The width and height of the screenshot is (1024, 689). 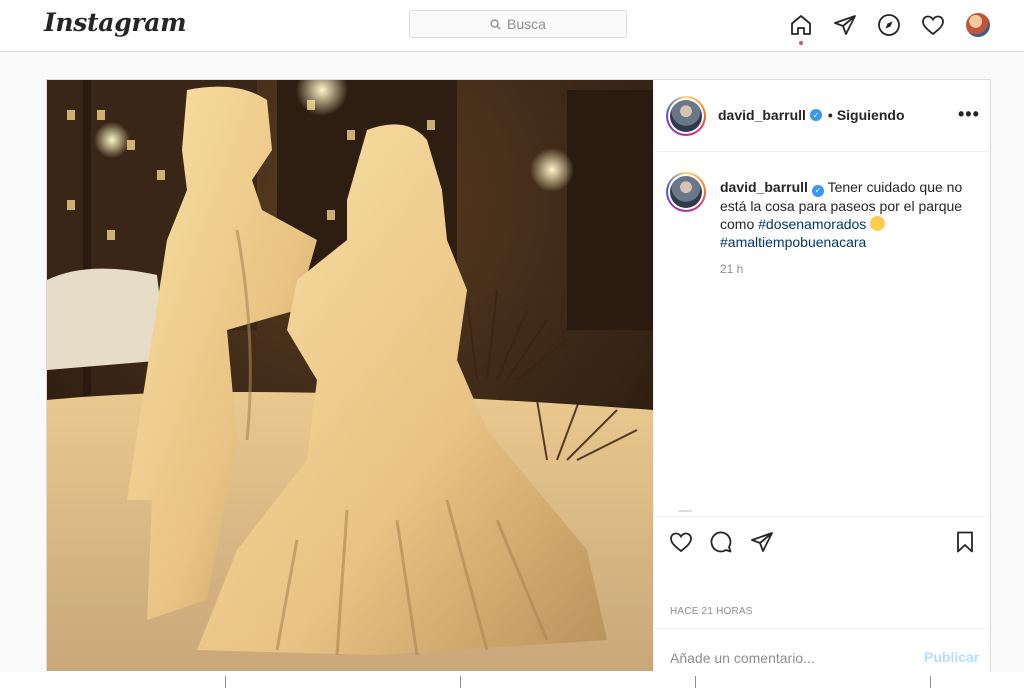 I want to click on scroll-indicator, so click(x=685, y=511).